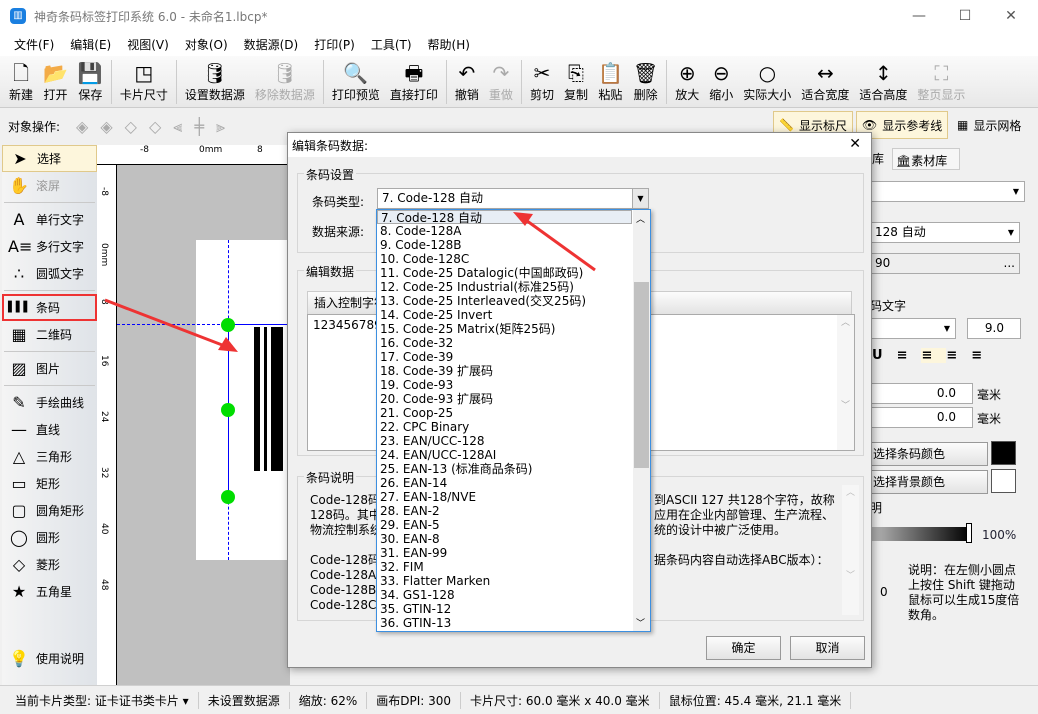 The height and width of the screenshot is (714, 1038). I want to click on dropdown-scroll-thumb, so click(641, 375).